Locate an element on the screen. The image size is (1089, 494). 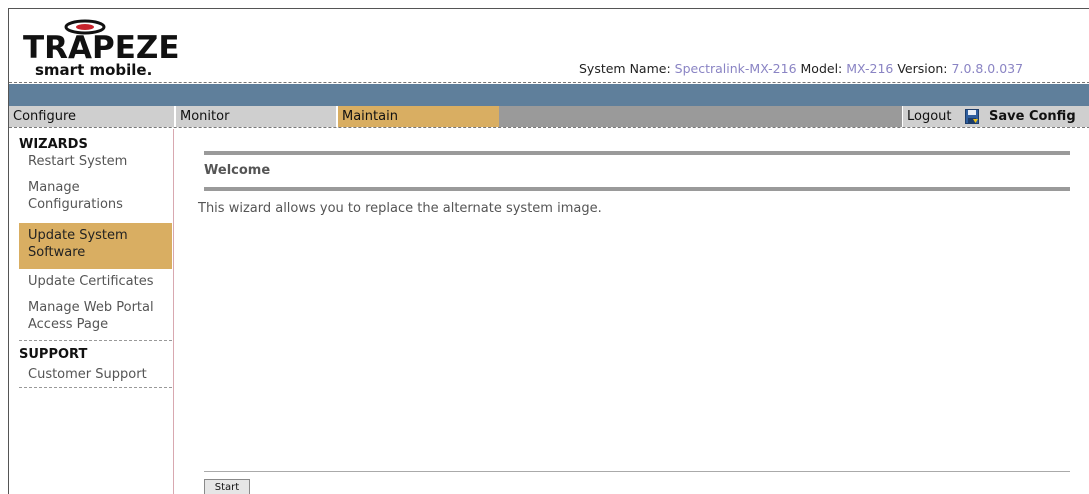
header-band is located at coordinates (549, 95).